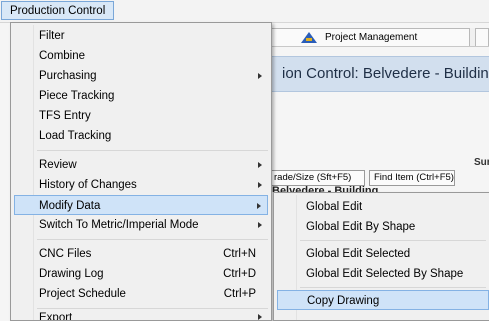 This screenshot has width=489, height=321. I want to click on menu-bar: Production Control, so click(244, 11).